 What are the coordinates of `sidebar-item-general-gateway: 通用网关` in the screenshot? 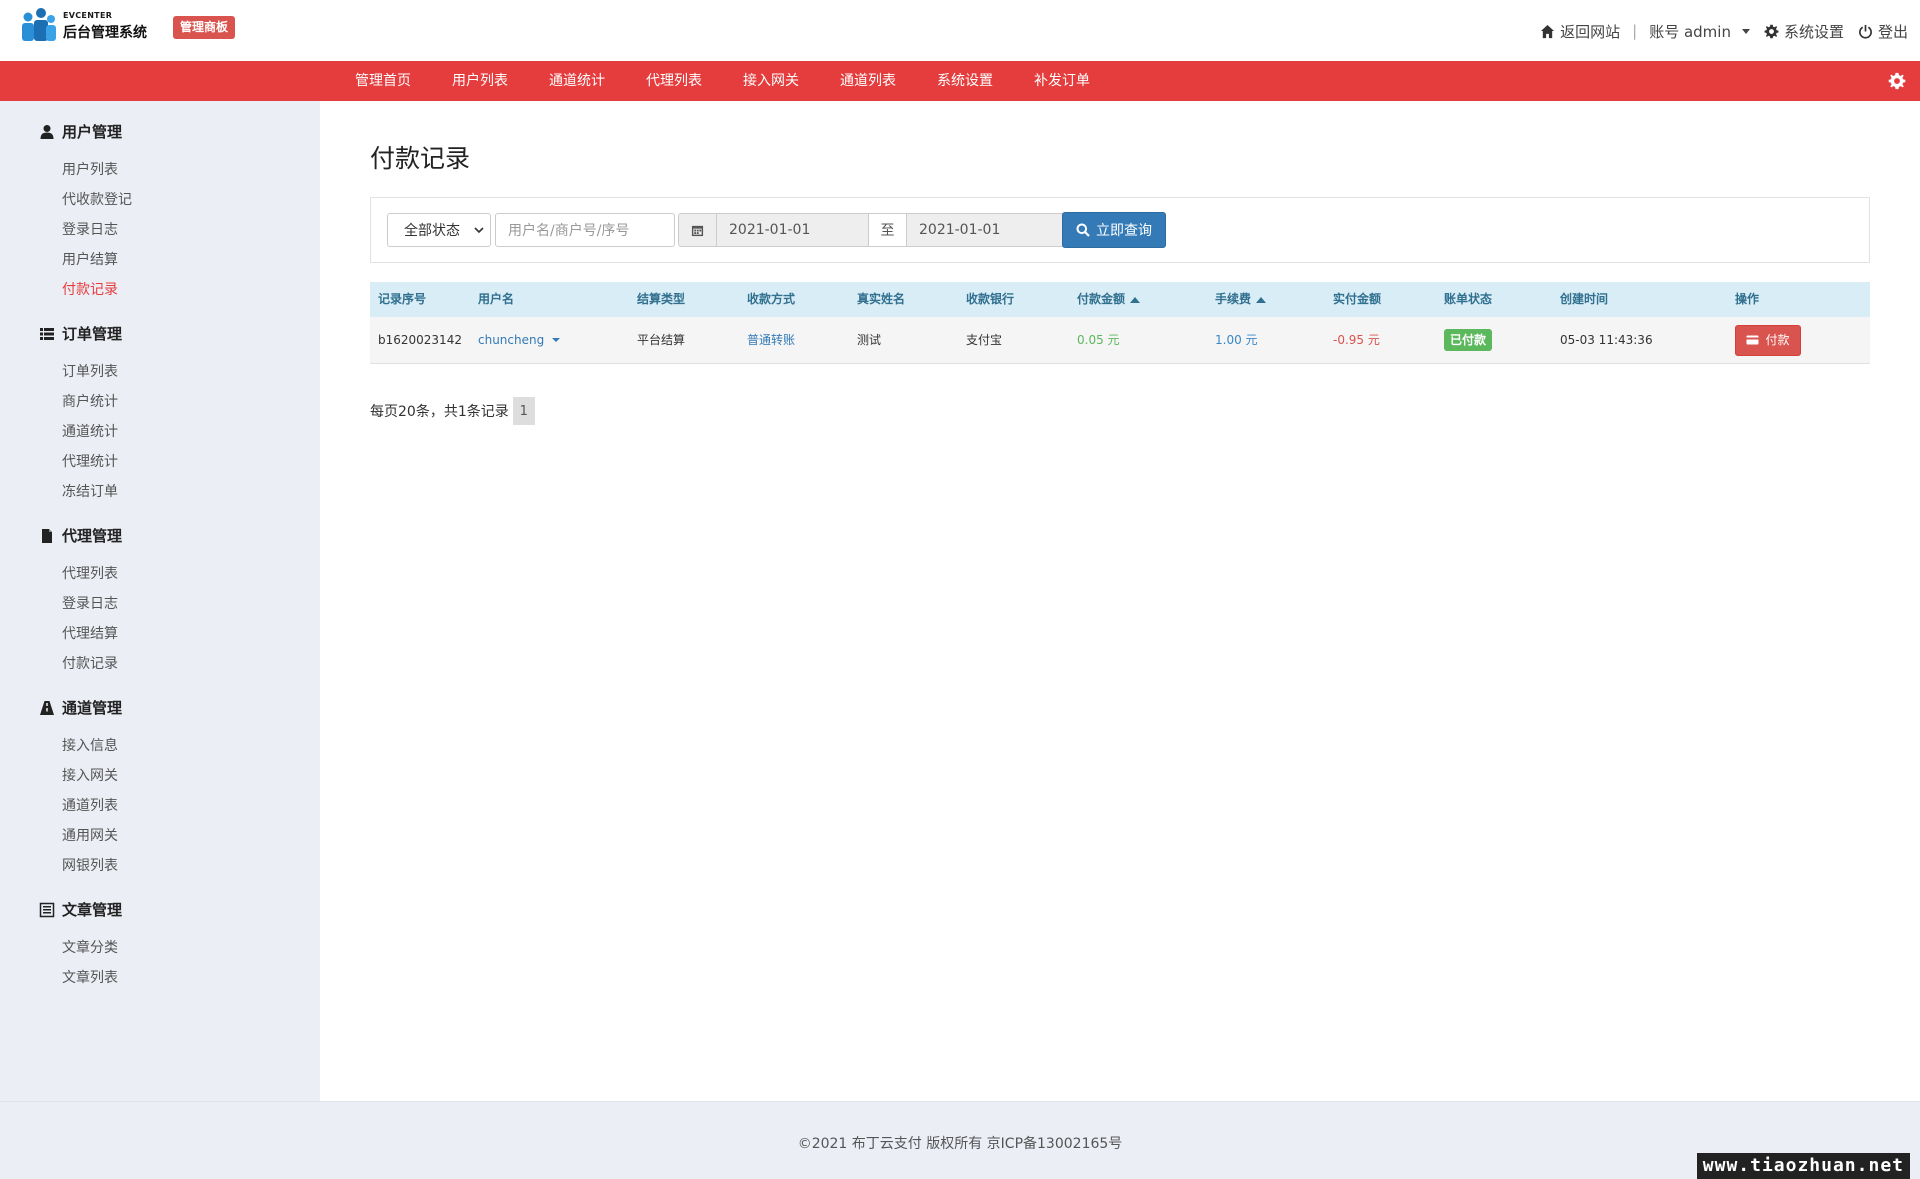 It's located at (90, 835).